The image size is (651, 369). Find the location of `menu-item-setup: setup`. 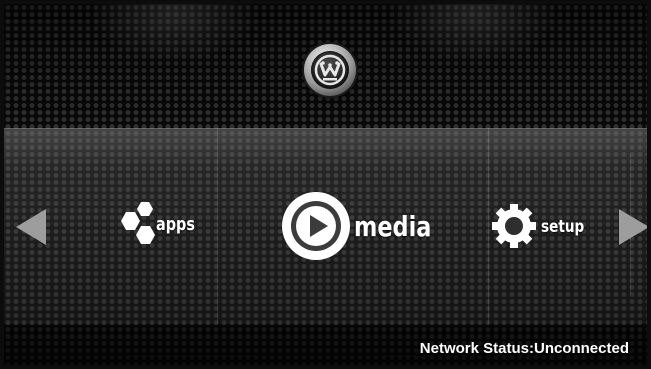

menu-item-setup: setup is located at coordinates (546, 227).